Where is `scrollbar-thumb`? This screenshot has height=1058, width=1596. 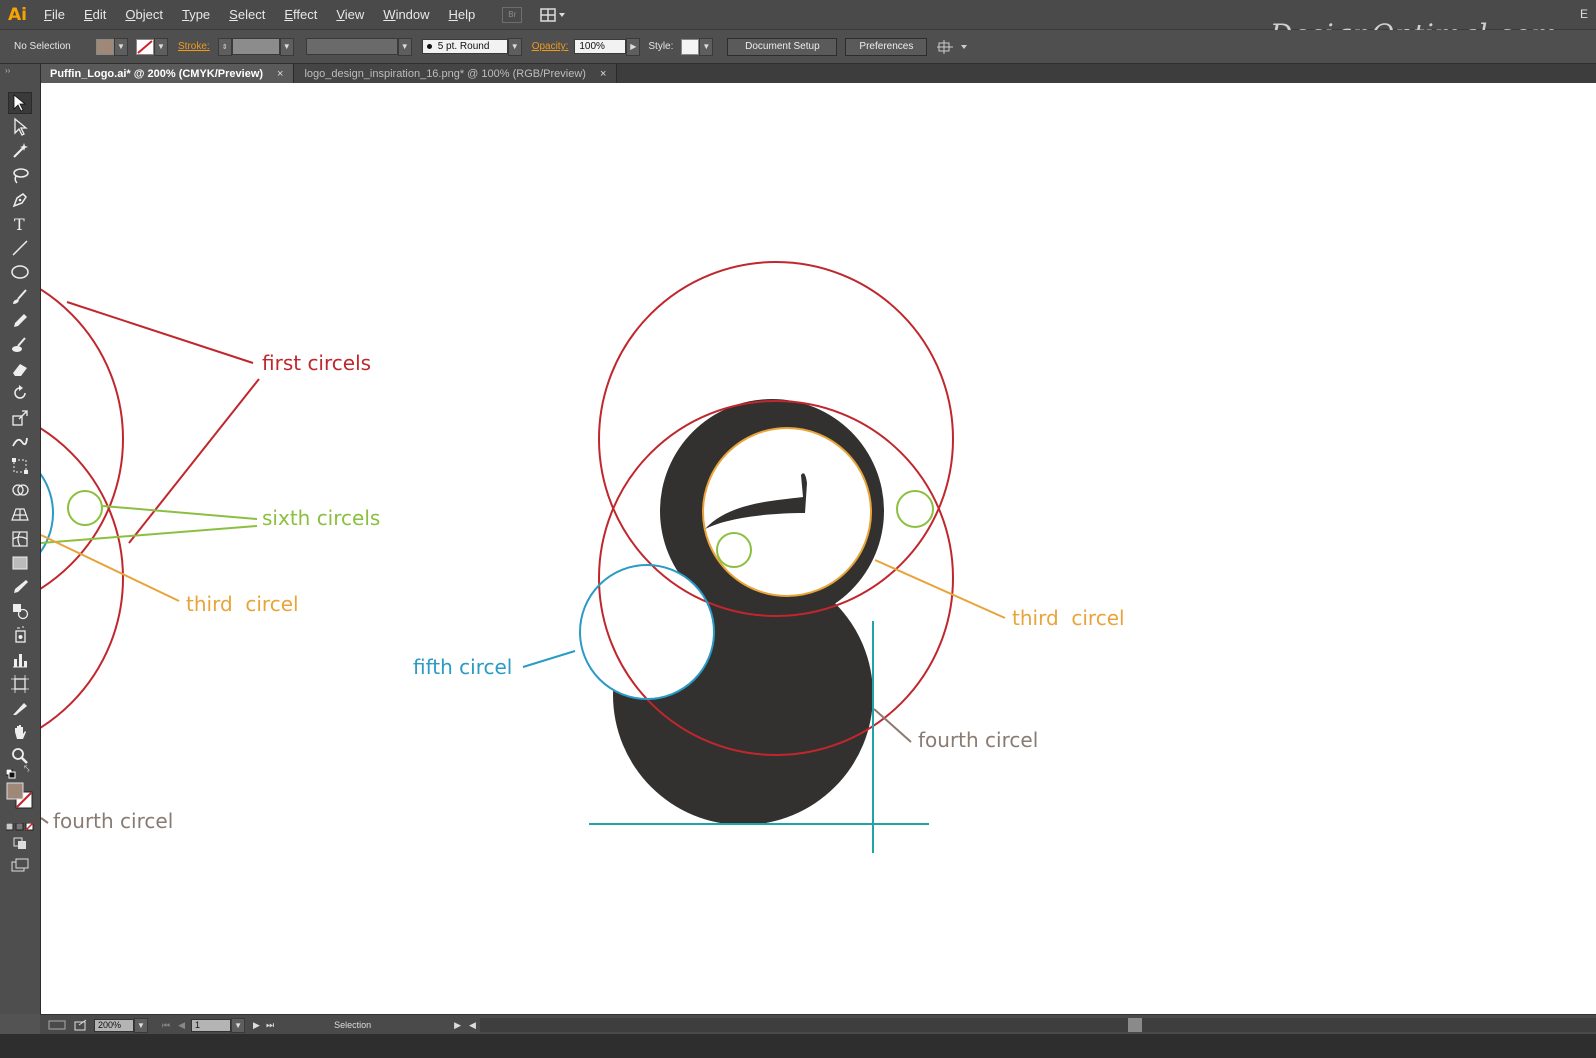 scrollbar-thumb is located at coordinates (1134, 1025).